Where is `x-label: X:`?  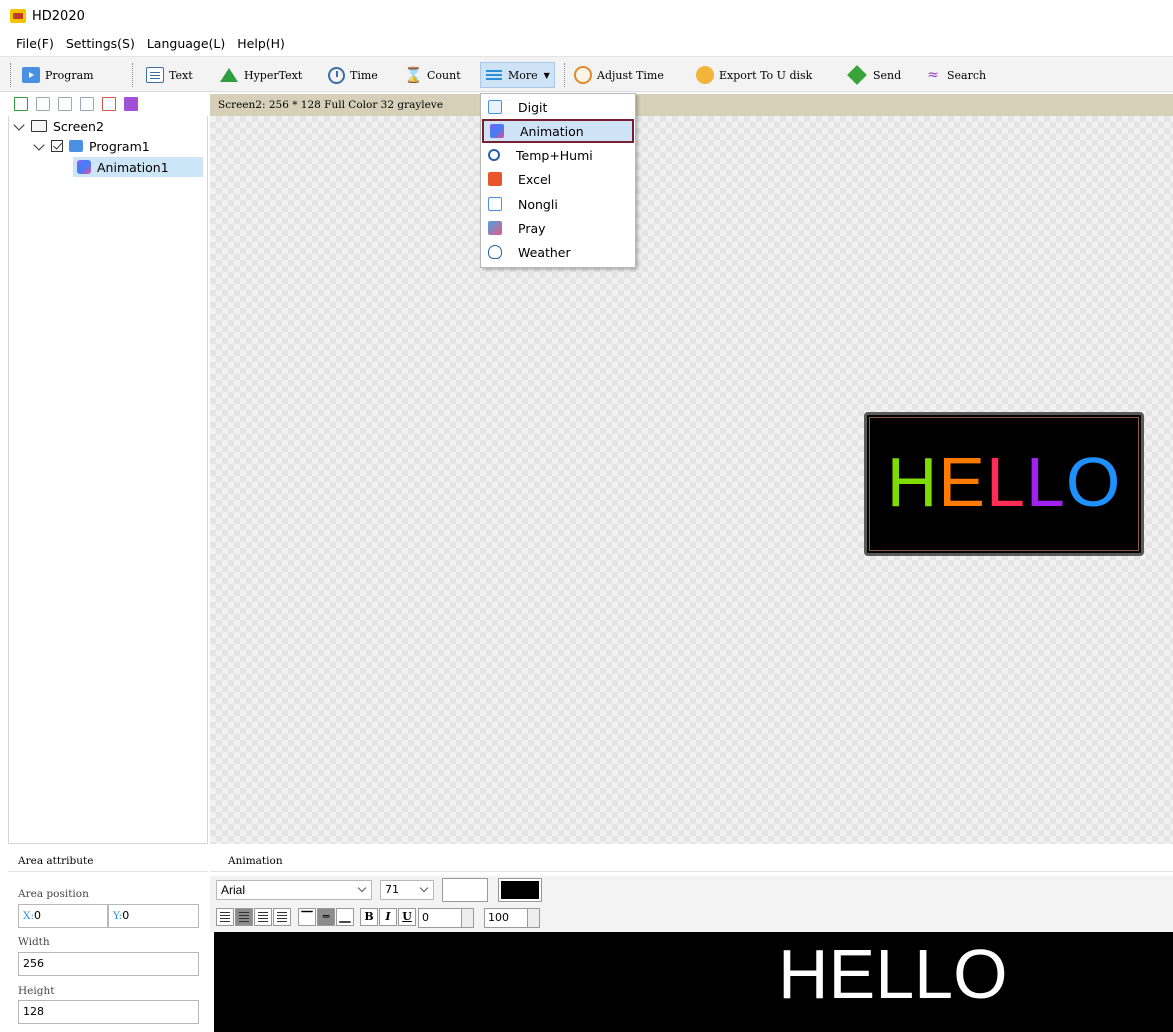 x-label: X: is located at coordinates (29, 916).